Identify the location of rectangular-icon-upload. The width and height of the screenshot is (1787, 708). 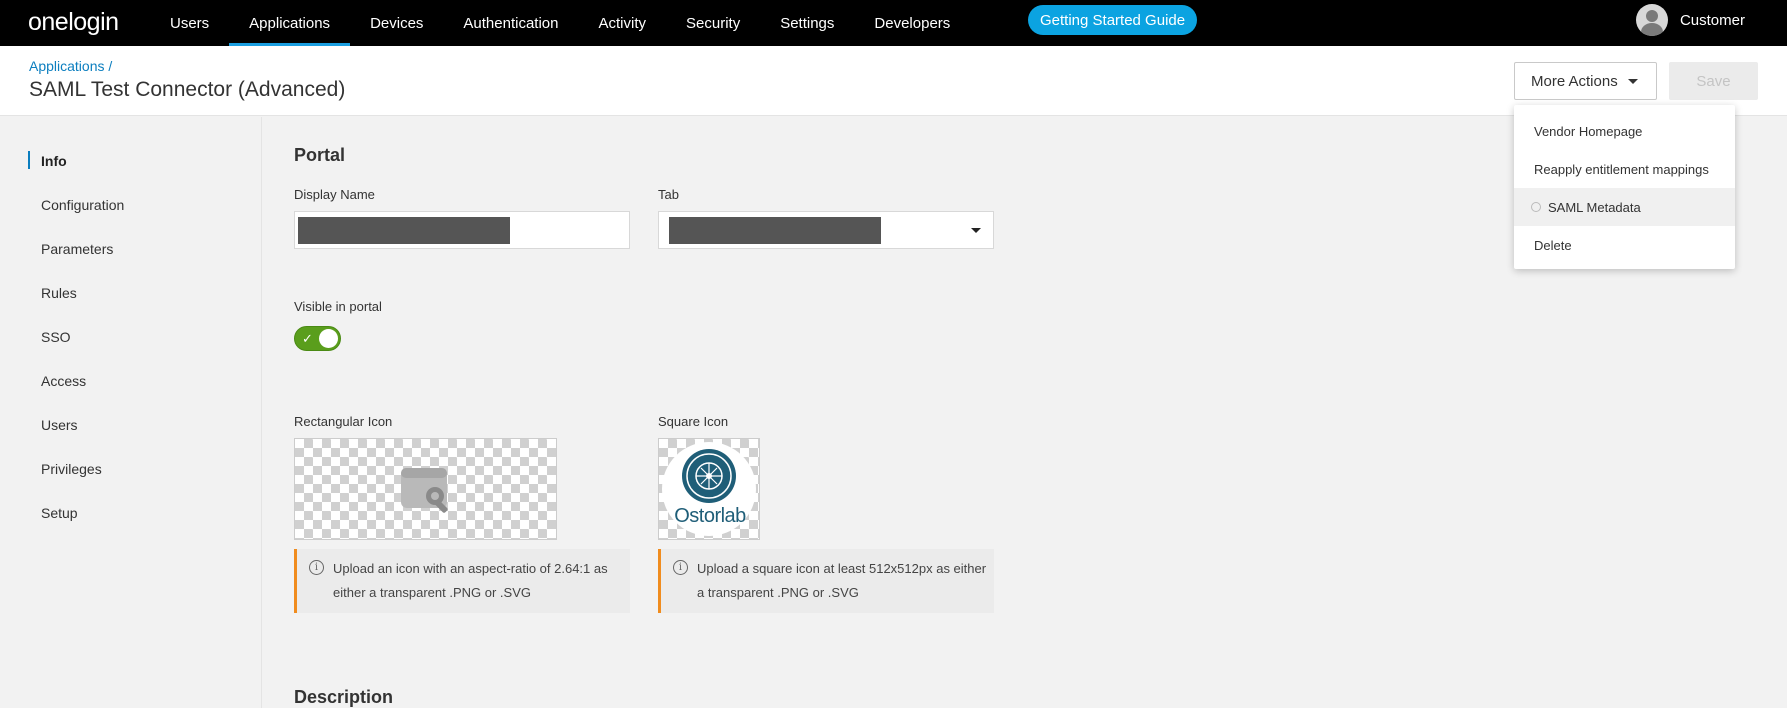
(425, 489).